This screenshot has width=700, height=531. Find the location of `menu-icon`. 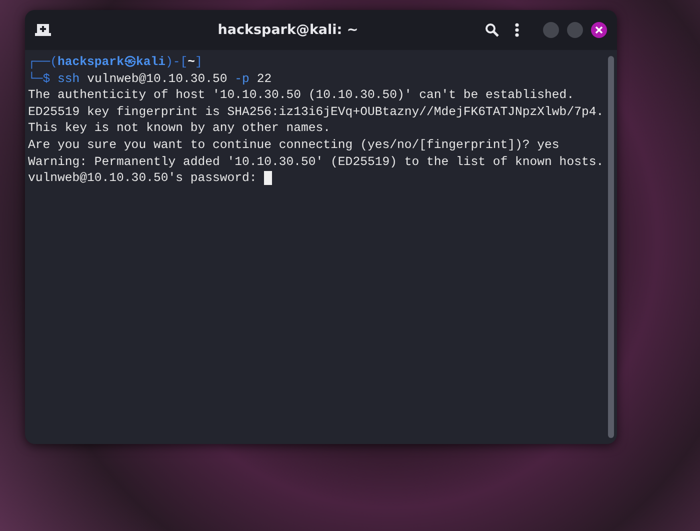

menu-icon is located at coordinates (517, 30).